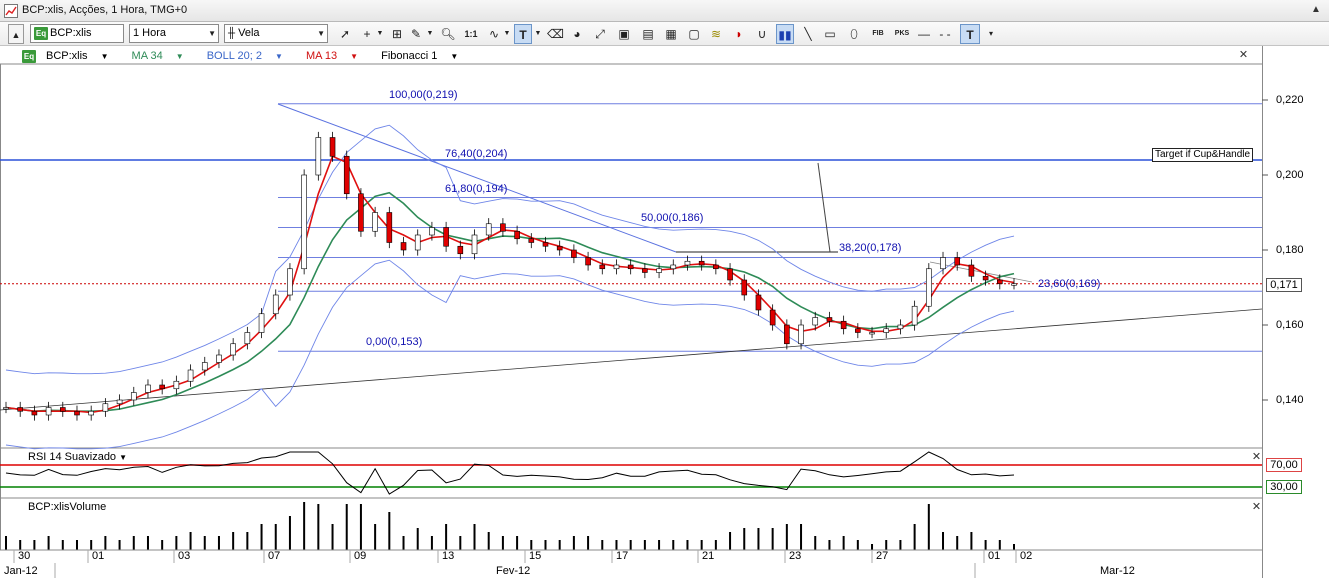 This screenshot has width=1329, height=578. What do you see at coordinates (854, 34) in the screenshot?
I see `ellipse-tool-icon: ⬯` at bounding box center [854, 34].